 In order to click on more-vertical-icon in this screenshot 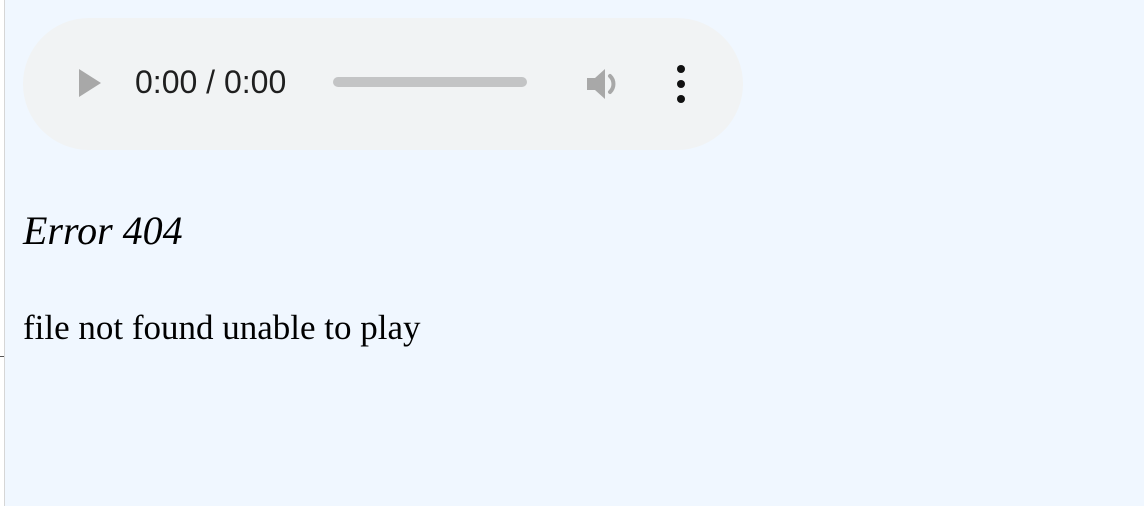, I will do `click(681, 84)`.